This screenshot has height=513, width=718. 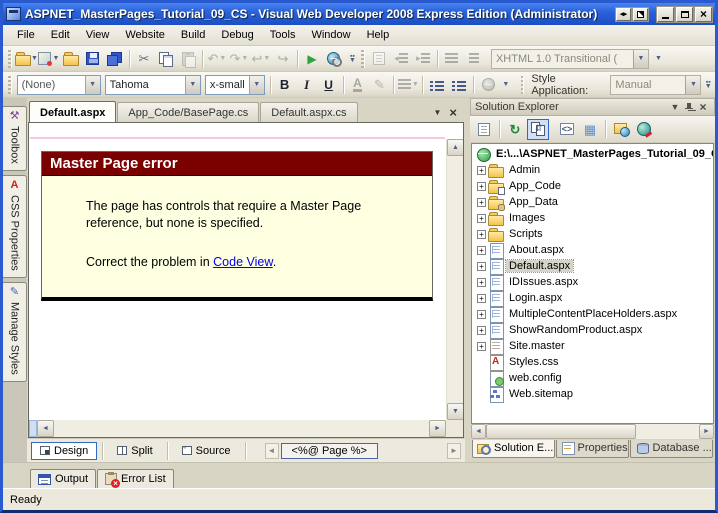 I want to click on editor-horizontal-scrollbar: ◄ ►, so click(x=237, y=428).